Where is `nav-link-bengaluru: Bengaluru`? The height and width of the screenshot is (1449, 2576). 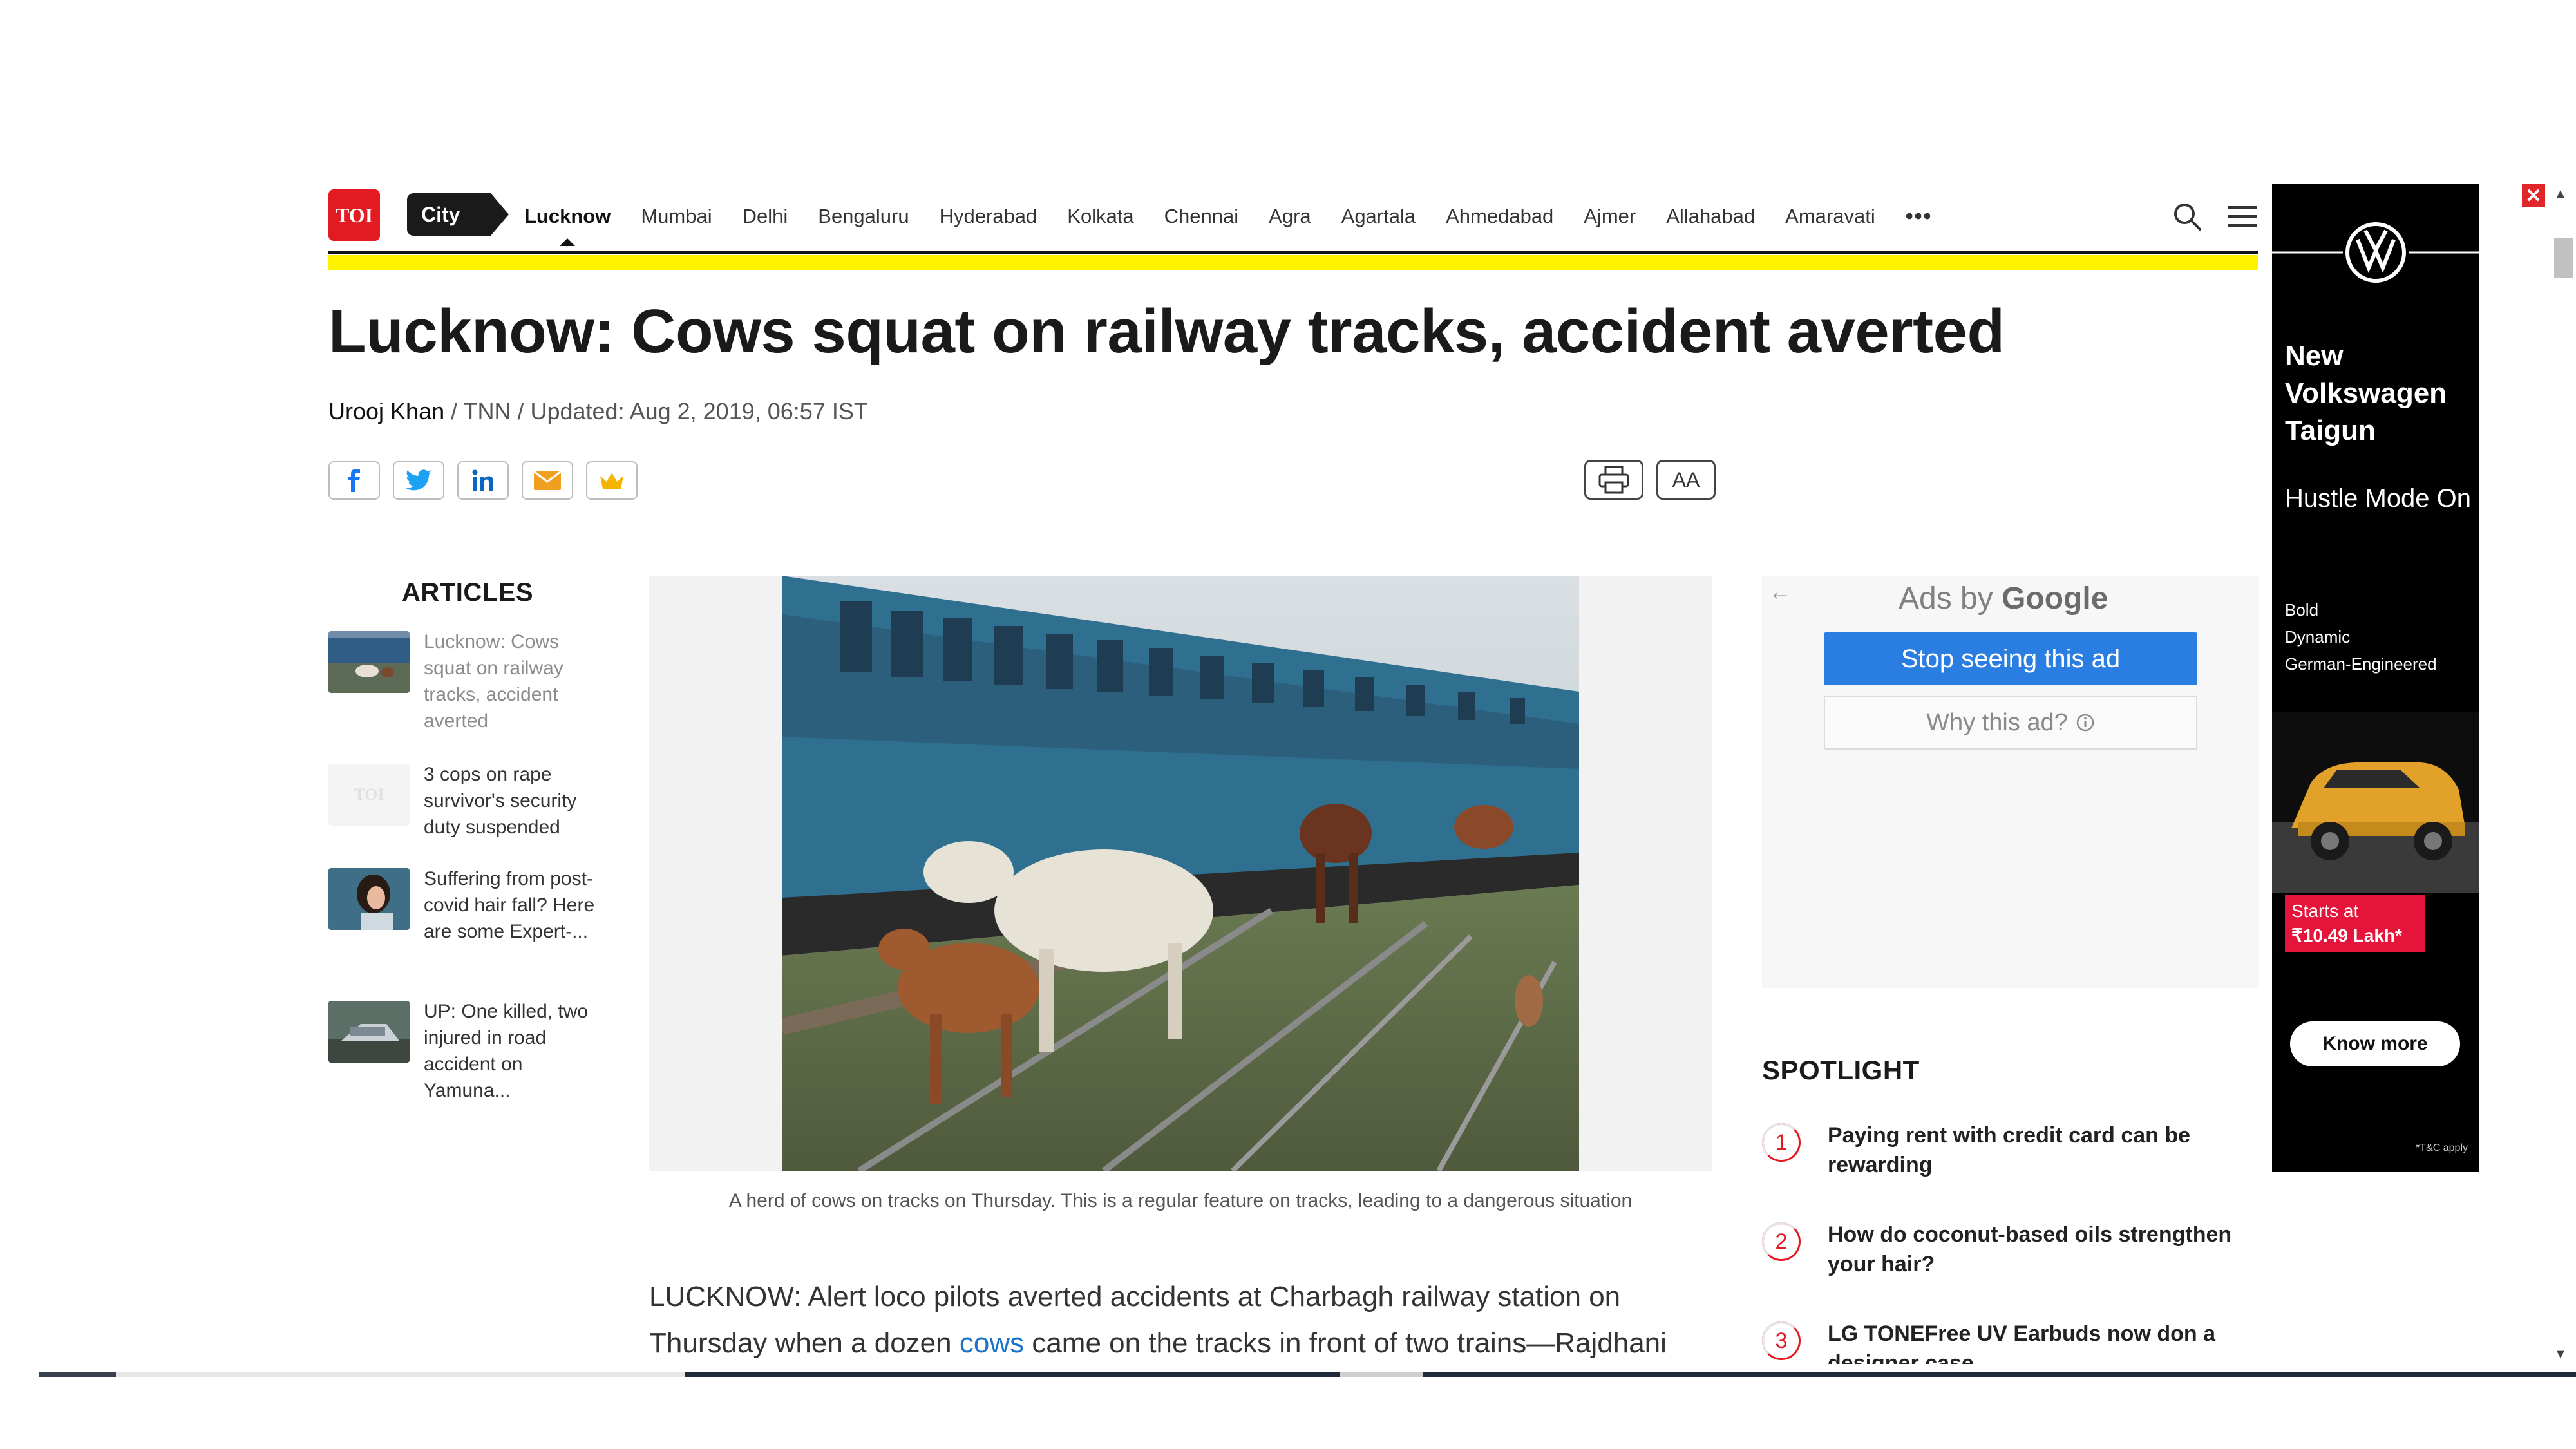
nav-link-bengaluru: Bengaluru is located at coordinates (863, 216).